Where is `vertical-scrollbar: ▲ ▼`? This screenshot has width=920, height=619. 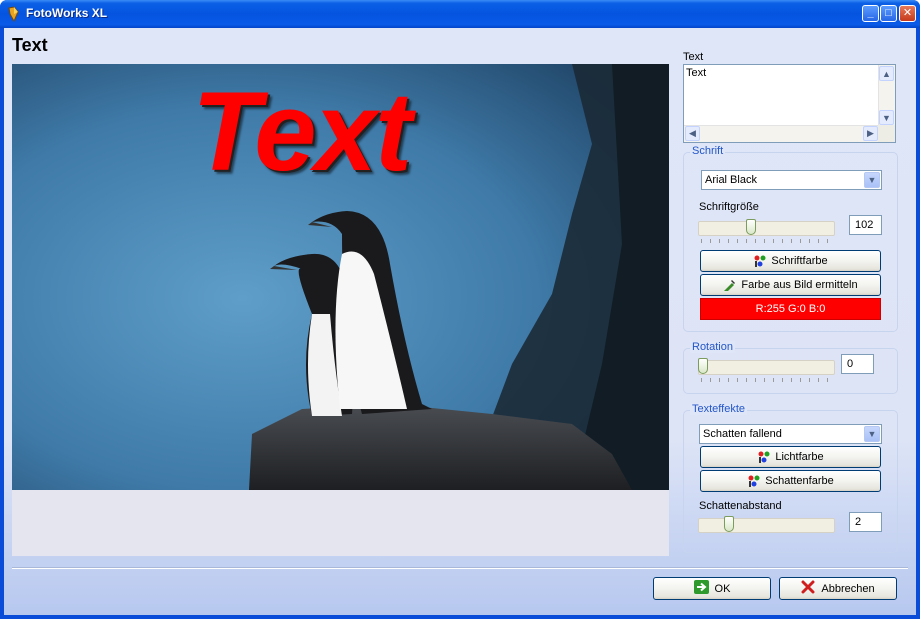
vertical-scrollbar: ▲ ▼ is located at coordinates (886, 95).